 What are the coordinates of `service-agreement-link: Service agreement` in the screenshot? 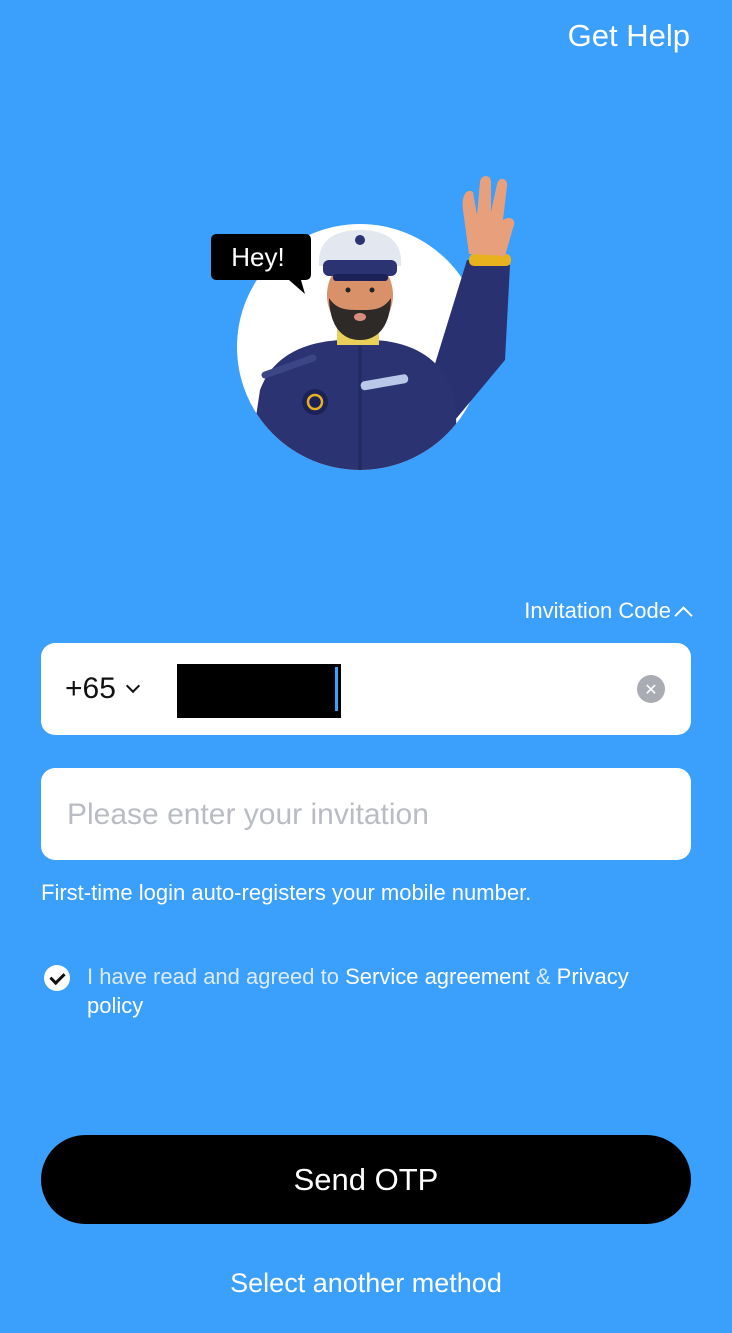 It's located at (437, 976).